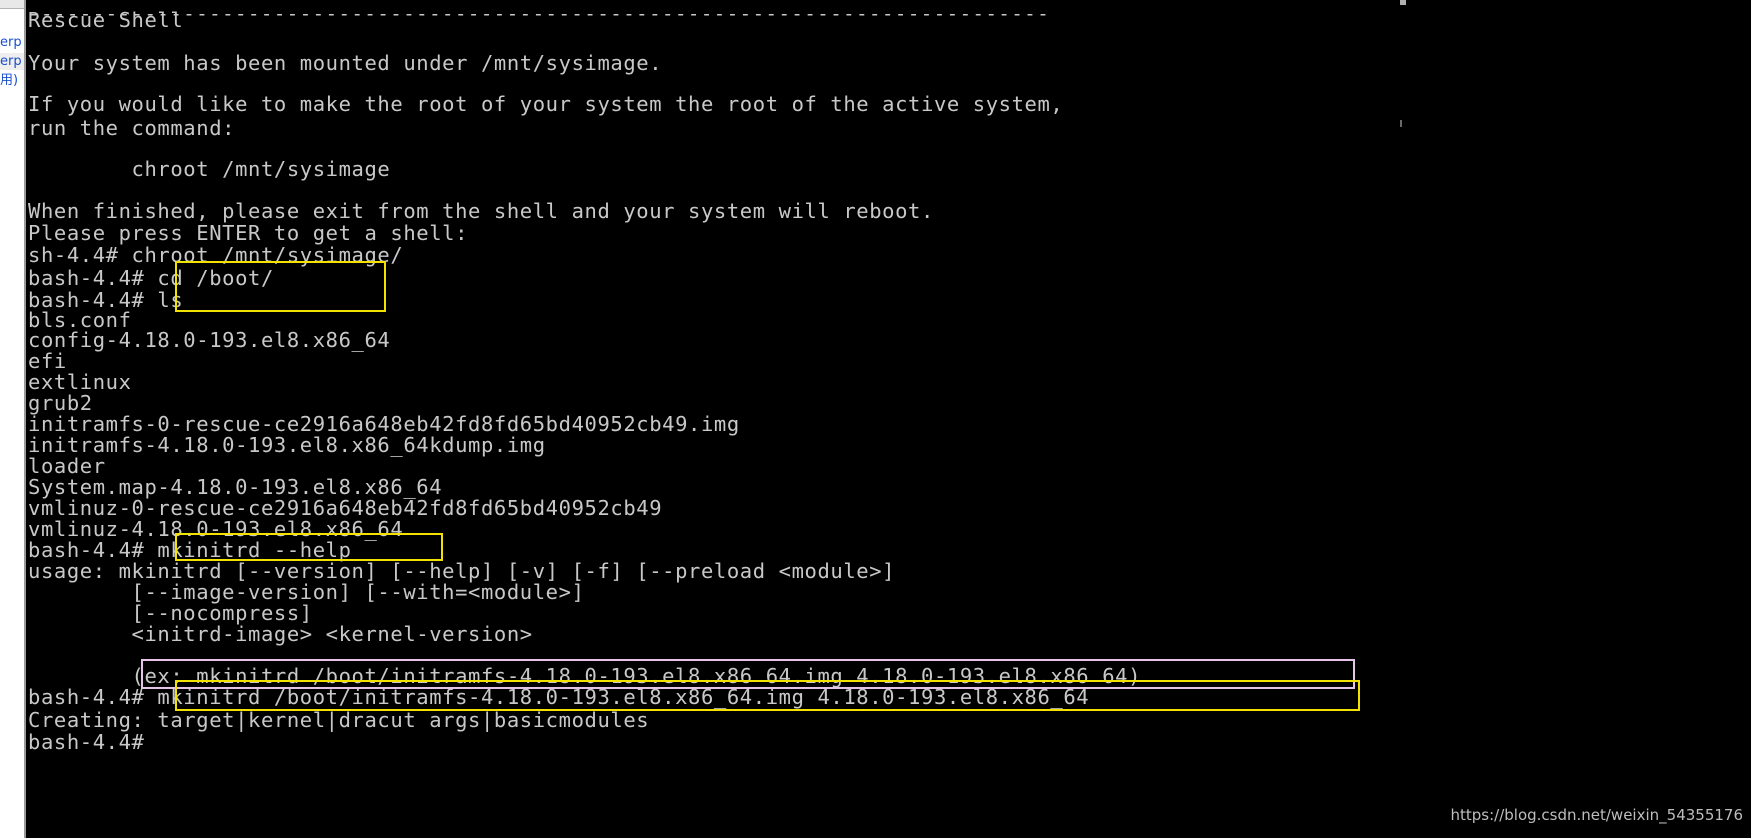 Image resolution: width=1751 pixels, height=838 pixels. What do you see at coordinates (12, 61) in the screenshot?
I see `background-link-row-2: erp` at bounding box center [12, 61].